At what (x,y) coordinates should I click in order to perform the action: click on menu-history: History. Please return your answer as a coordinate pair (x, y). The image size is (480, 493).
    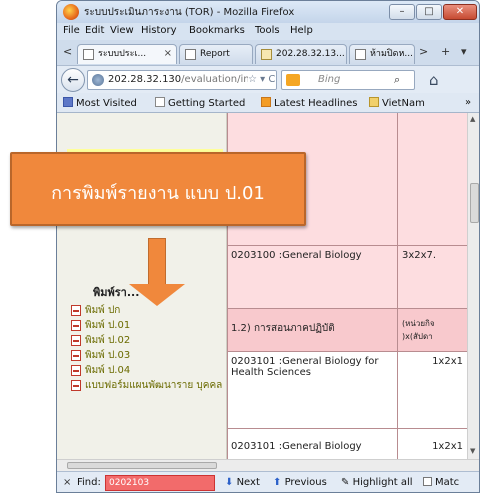
    Looking at the image, I should click on (159, 30).